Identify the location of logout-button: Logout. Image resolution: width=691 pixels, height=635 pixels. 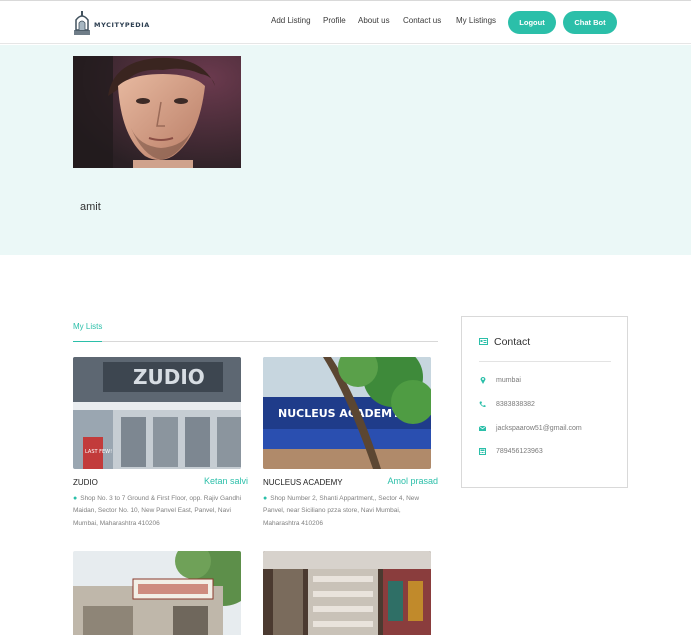
(532, 22).